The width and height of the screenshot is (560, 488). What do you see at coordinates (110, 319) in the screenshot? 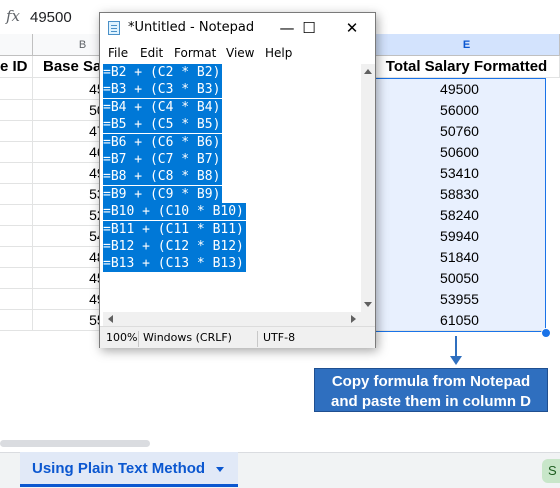
I see `scroll-left-icon` at bounding box center [110, 319].